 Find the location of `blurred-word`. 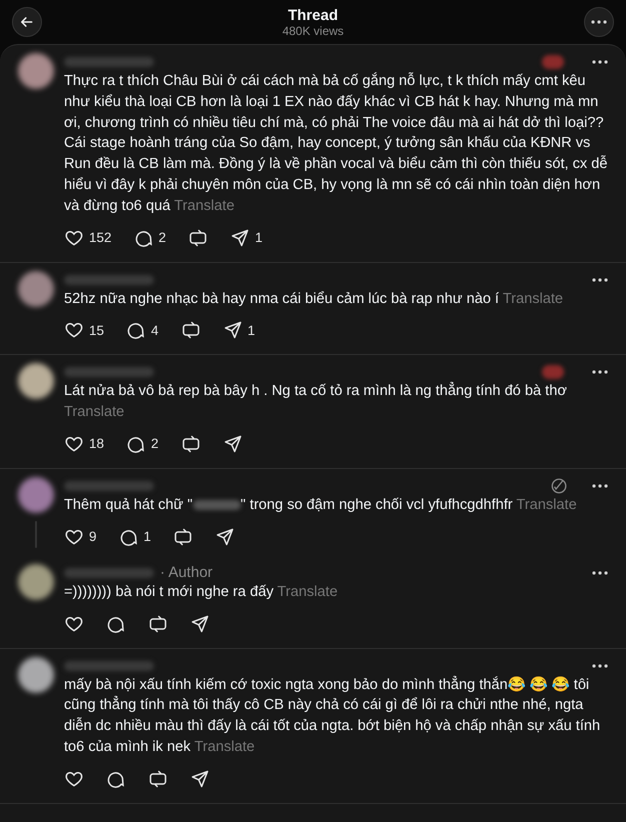

blurred-word is located at coordinates (216, 505).